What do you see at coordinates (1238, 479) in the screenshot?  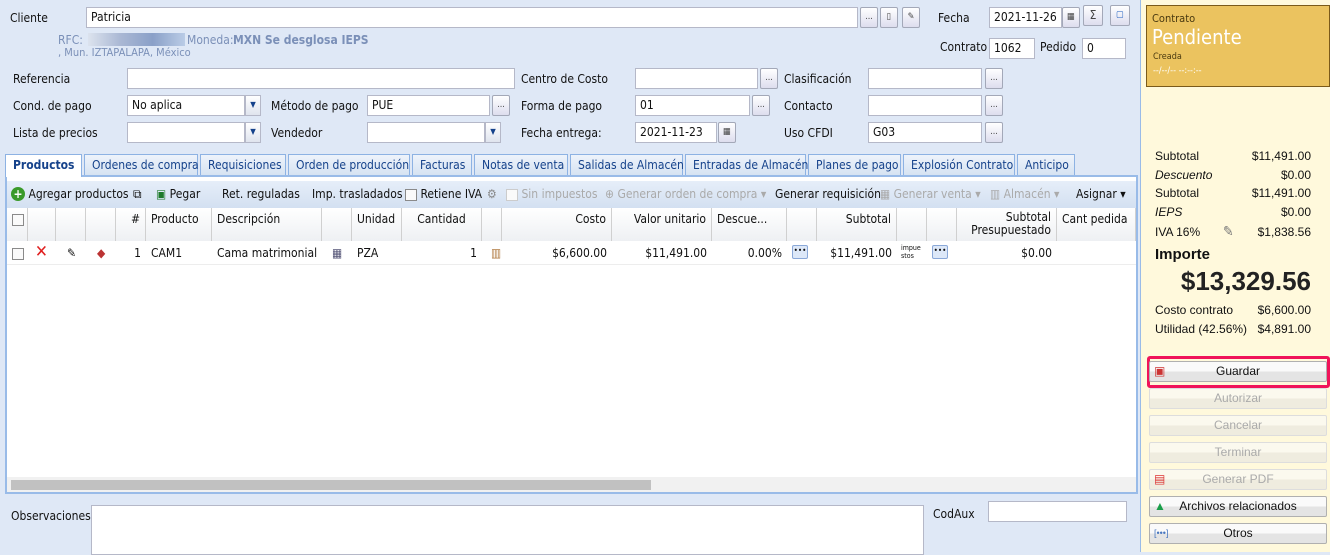 I see `generar-pdf-button: ▤ Generar PDF` at bounding box center [1238, 479].